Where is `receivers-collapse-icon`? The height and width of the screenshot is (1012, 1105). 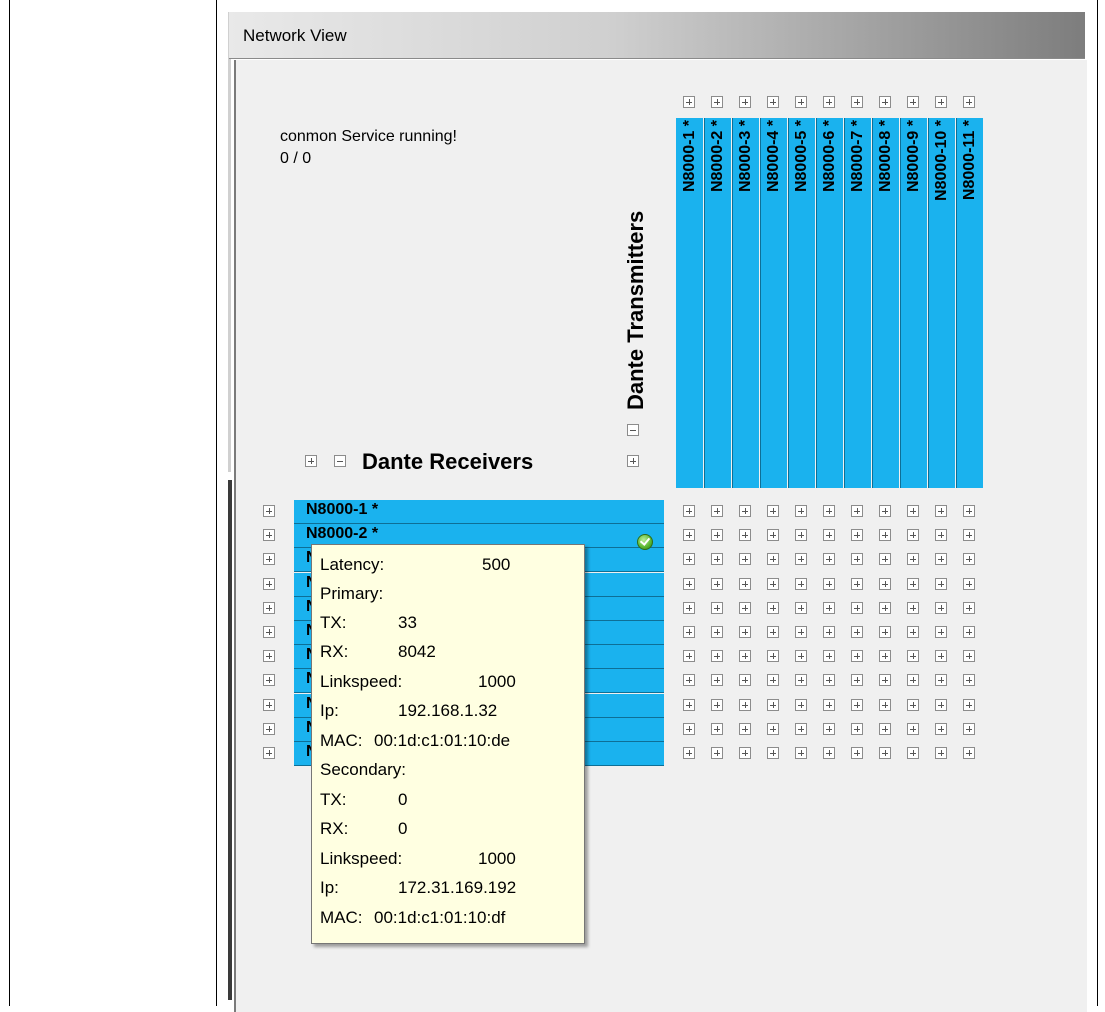 receivers-collapse-icon is located at coordinates (340, 461).